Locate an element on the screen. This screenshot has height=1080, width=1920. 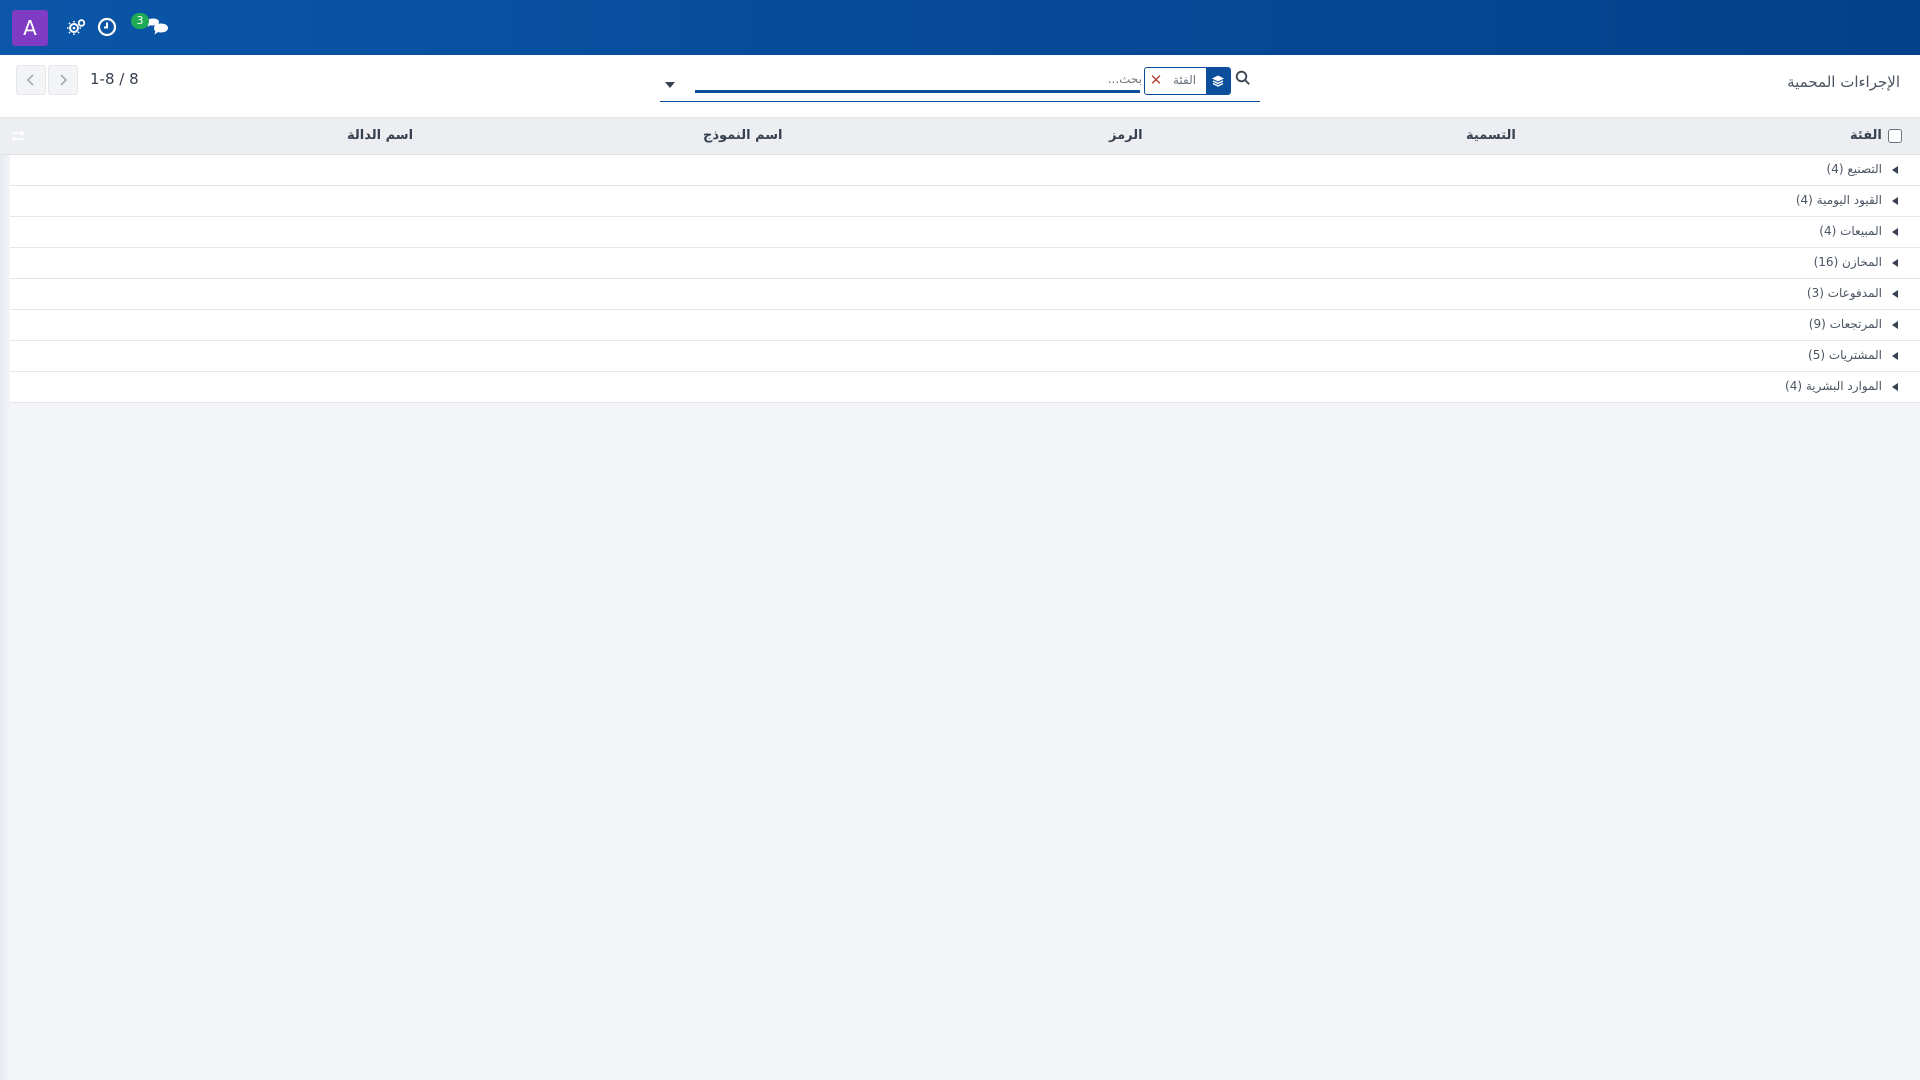
top-navbar: A 3 is located at coordinates (960, 27).